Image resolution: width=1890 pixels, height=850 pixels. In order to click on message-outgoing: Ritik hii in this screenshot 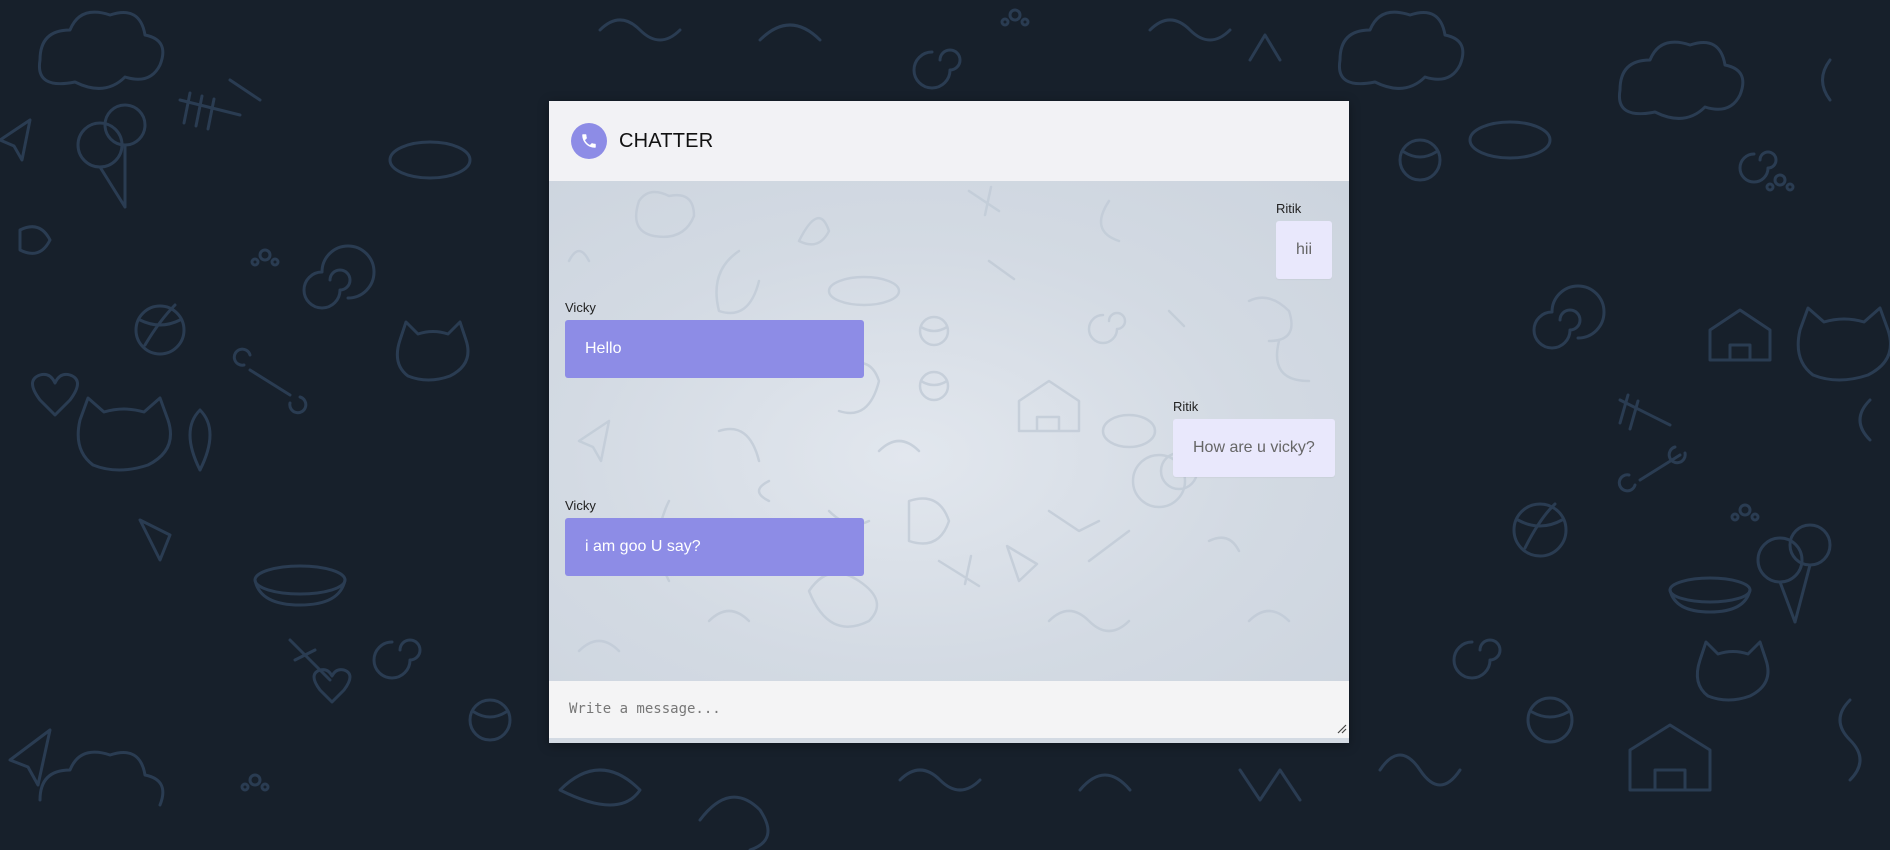, I will do `click(1304, 240)`.